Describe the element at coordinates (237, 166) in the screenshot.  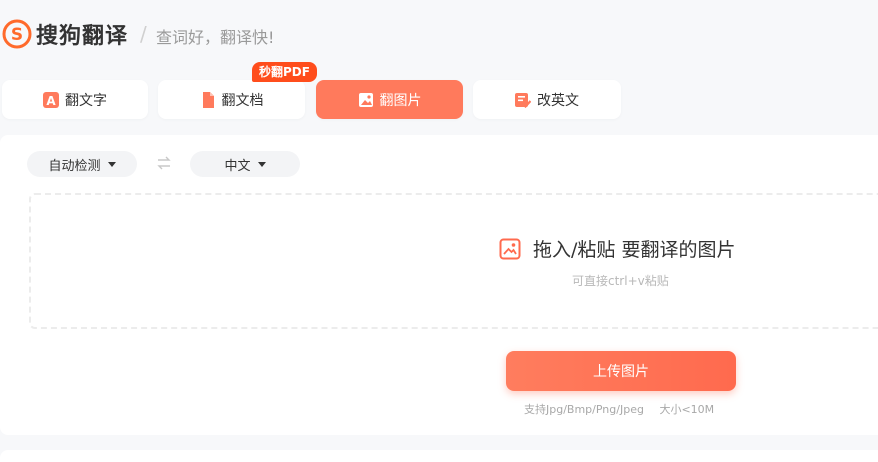
I see `target-language-label: 中文` at that location.